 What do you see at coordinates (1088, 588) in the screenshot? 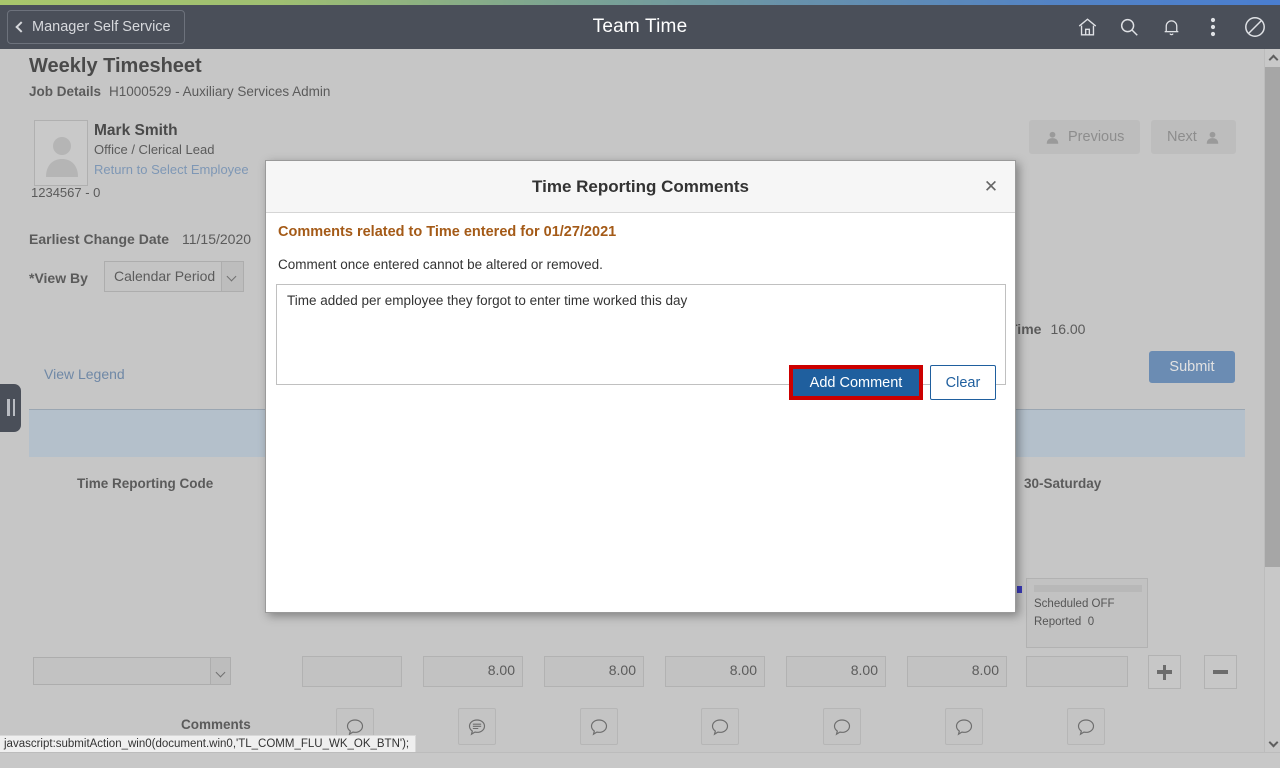
I see `schedule-card-accent` at bounding box center [1088, 588].